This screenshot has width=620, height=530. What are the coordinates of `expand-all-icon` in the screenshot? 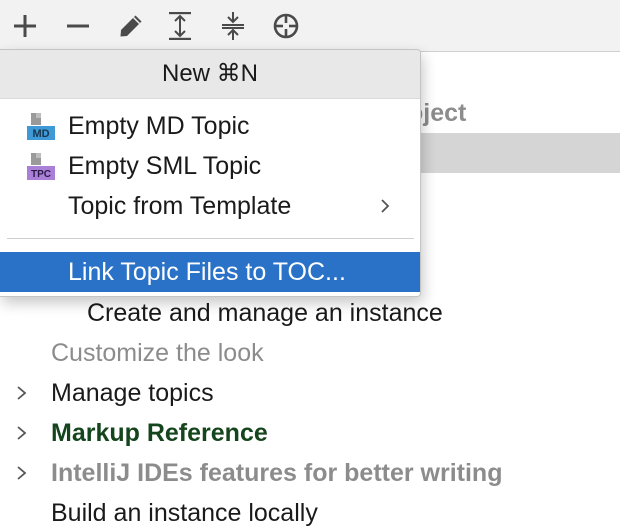 It's located at (180, 26).